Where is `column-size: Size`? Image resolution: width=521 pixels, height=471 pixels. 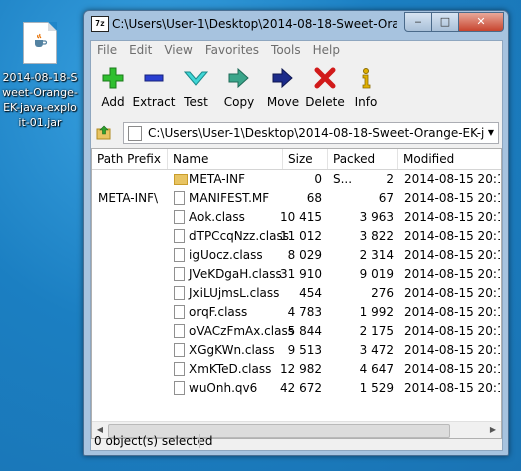
column-size: Size is located at coordinates (305, 159).